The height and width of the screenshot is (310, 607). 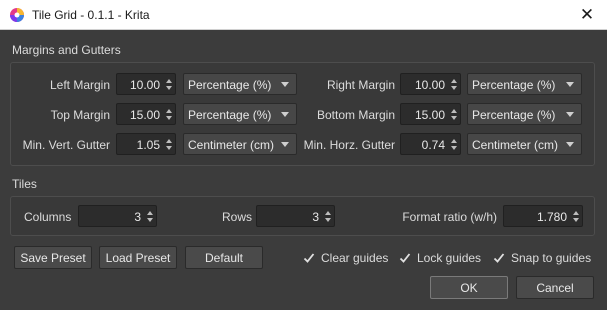 I want to click on snap-to-guides-checkbox: Snap to guides, so click(x=541, y=258).